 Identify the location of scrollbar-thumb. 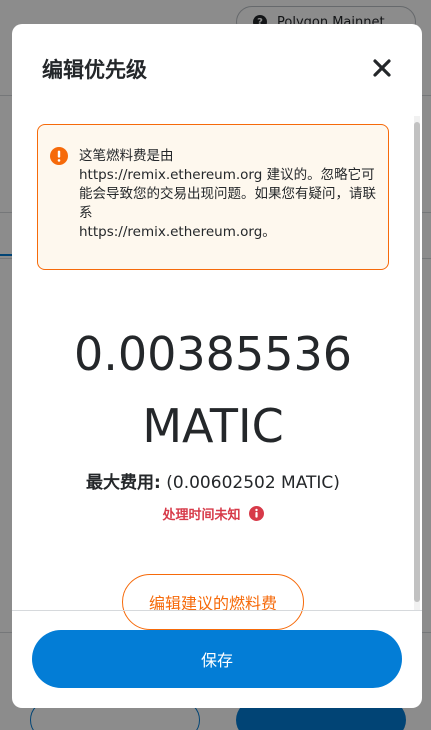
(417, 362).